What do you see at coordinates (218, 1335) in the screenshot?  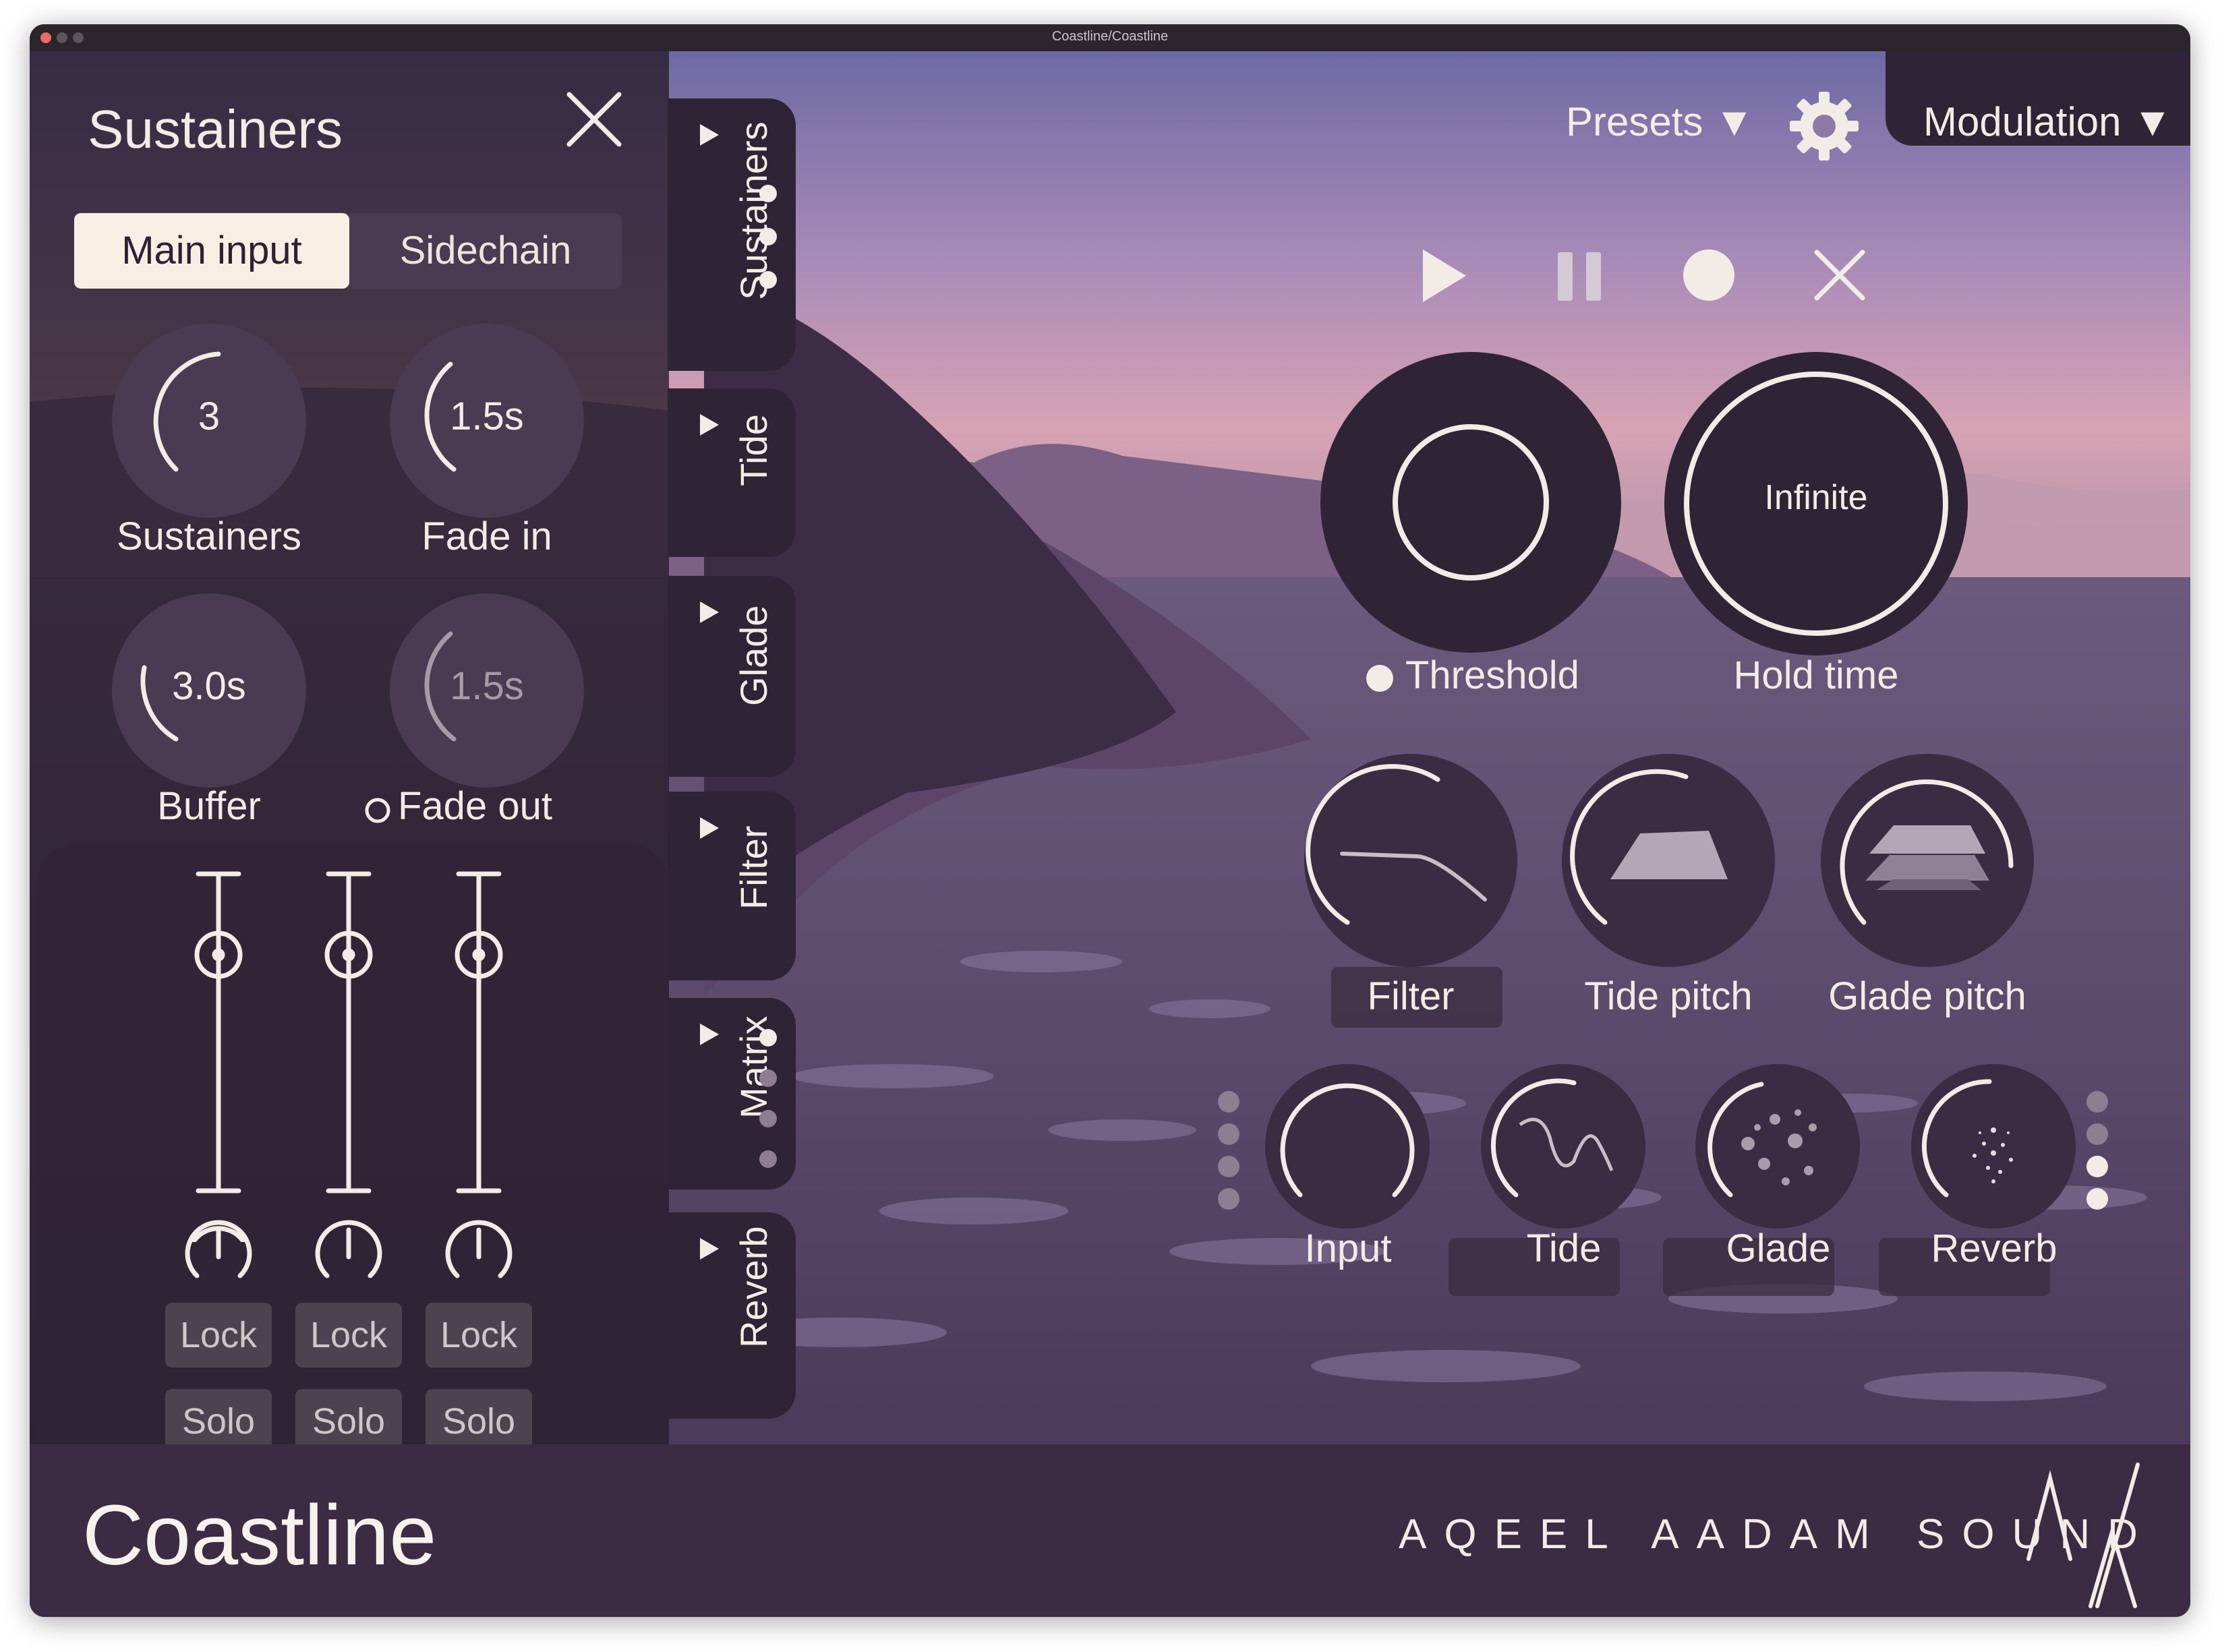 I see `lock-button-1: Lock` at bounding box center [218, 1335].